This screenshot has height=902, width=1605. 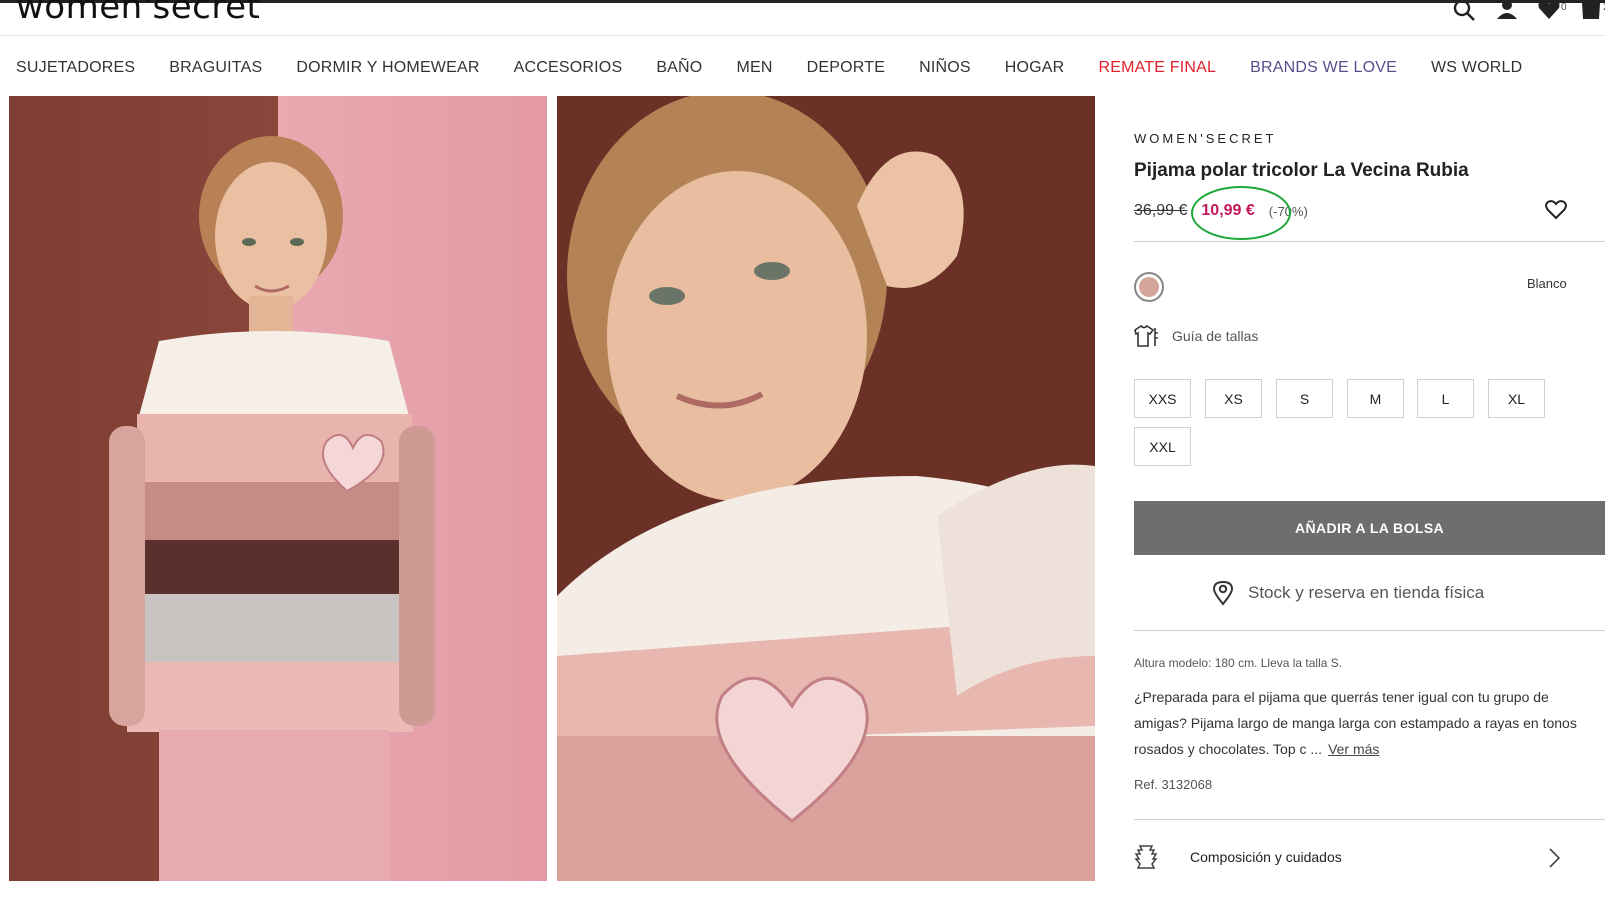 I want to click on size-guide-label: Guía de tallas, so click(x=1215, y=336).